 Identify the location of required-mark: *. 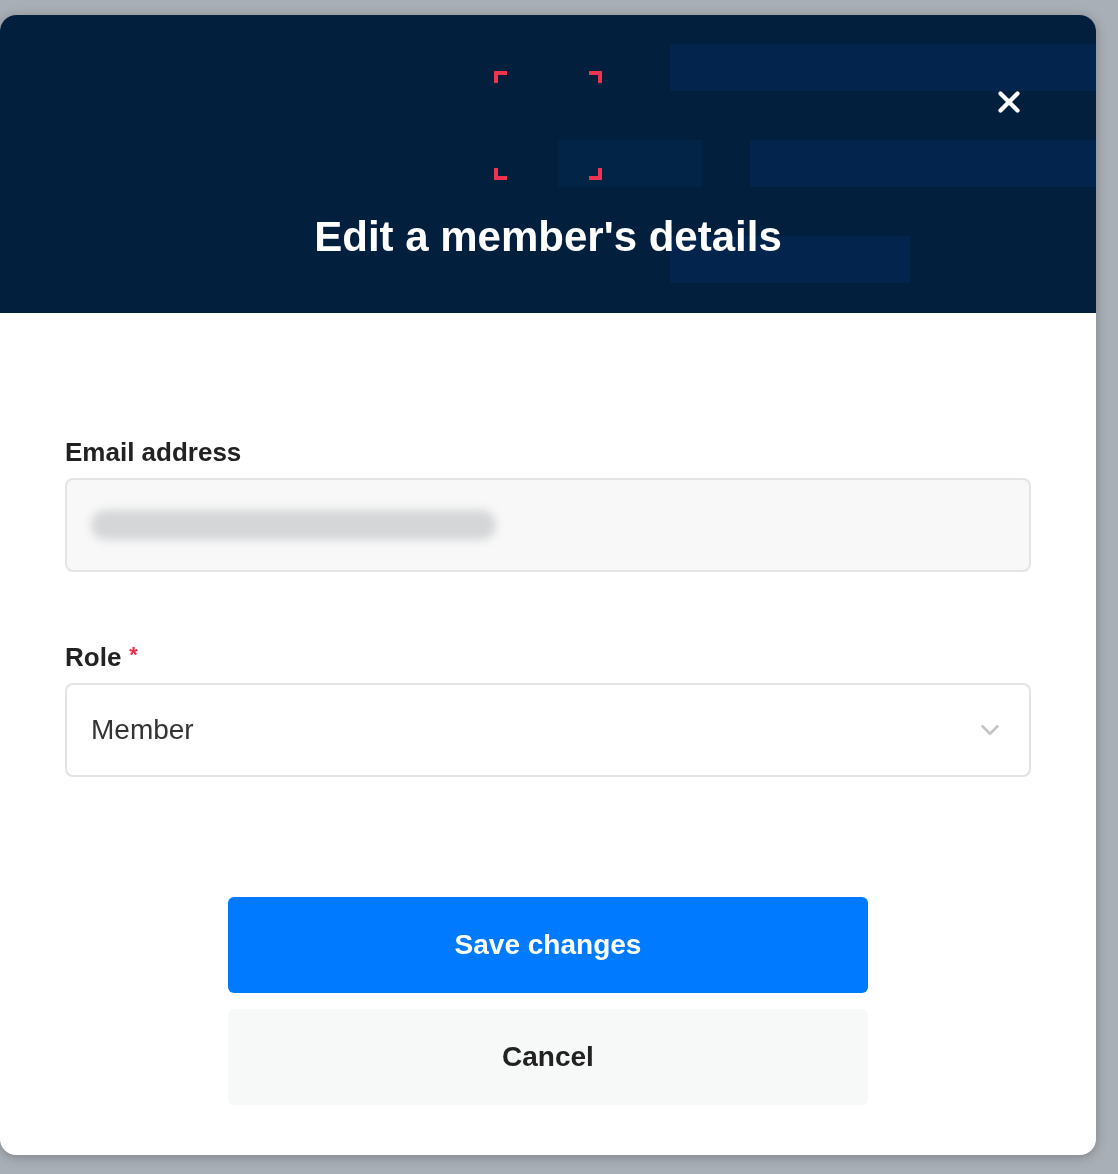
(133, 655).